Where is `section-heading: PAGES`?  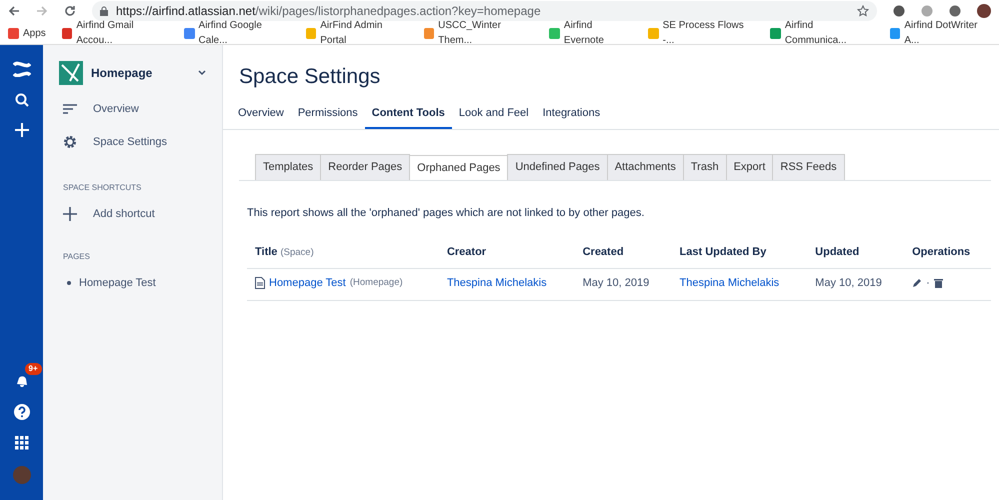 section-heading: PAGES is located at coordinates (76, 256).